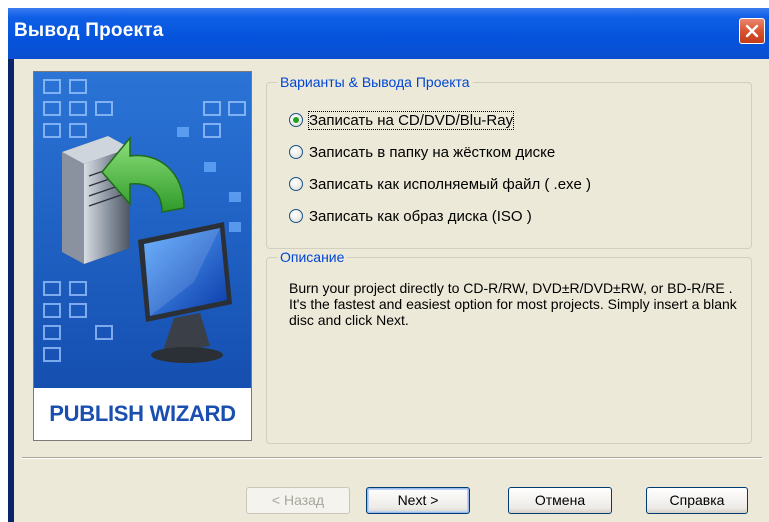  What do you see at coordinates (450, 184) in the screenshot?
I see `option-label: Записать как исполняемый файл ( .exe )` at bounding box center [450, 184].